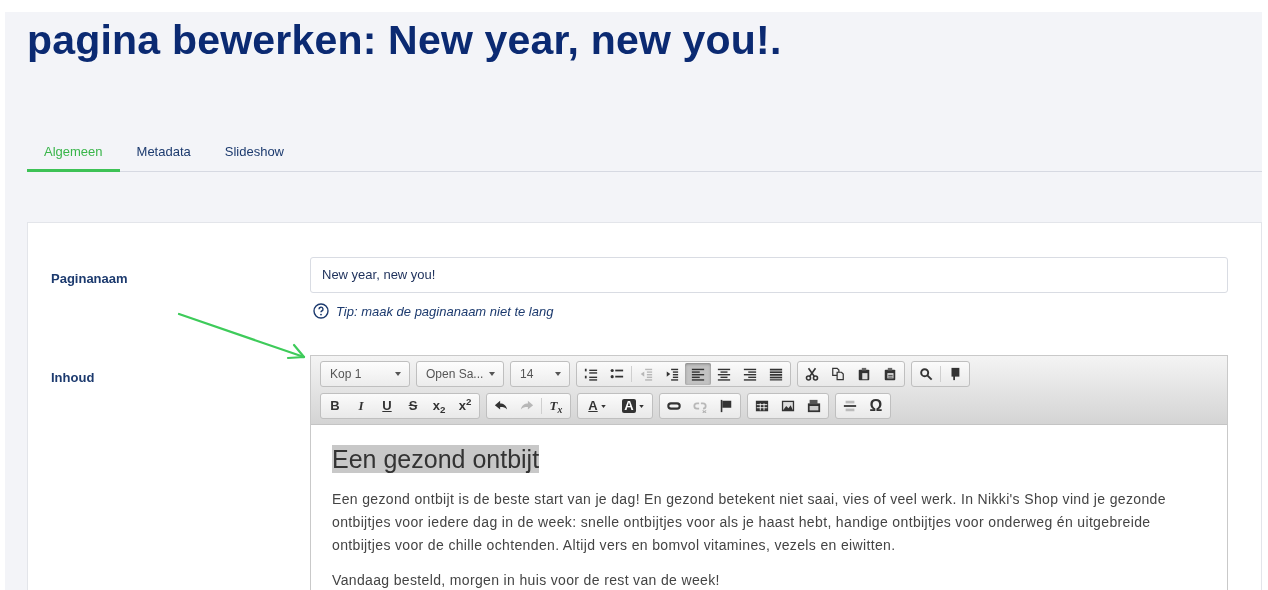 The height and width of the screenshot is (590, 1268). Describe the element at coordinates (413, 406) in the screenshot. I see `toolbar-button: S` at that location.